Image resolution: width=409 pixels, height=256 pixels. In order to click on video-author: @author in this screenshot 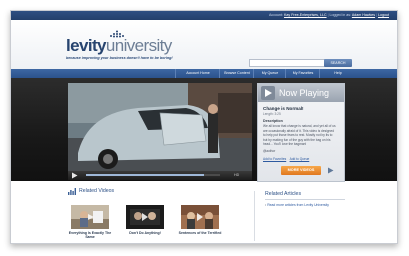, I will do `click(269, 151)`.